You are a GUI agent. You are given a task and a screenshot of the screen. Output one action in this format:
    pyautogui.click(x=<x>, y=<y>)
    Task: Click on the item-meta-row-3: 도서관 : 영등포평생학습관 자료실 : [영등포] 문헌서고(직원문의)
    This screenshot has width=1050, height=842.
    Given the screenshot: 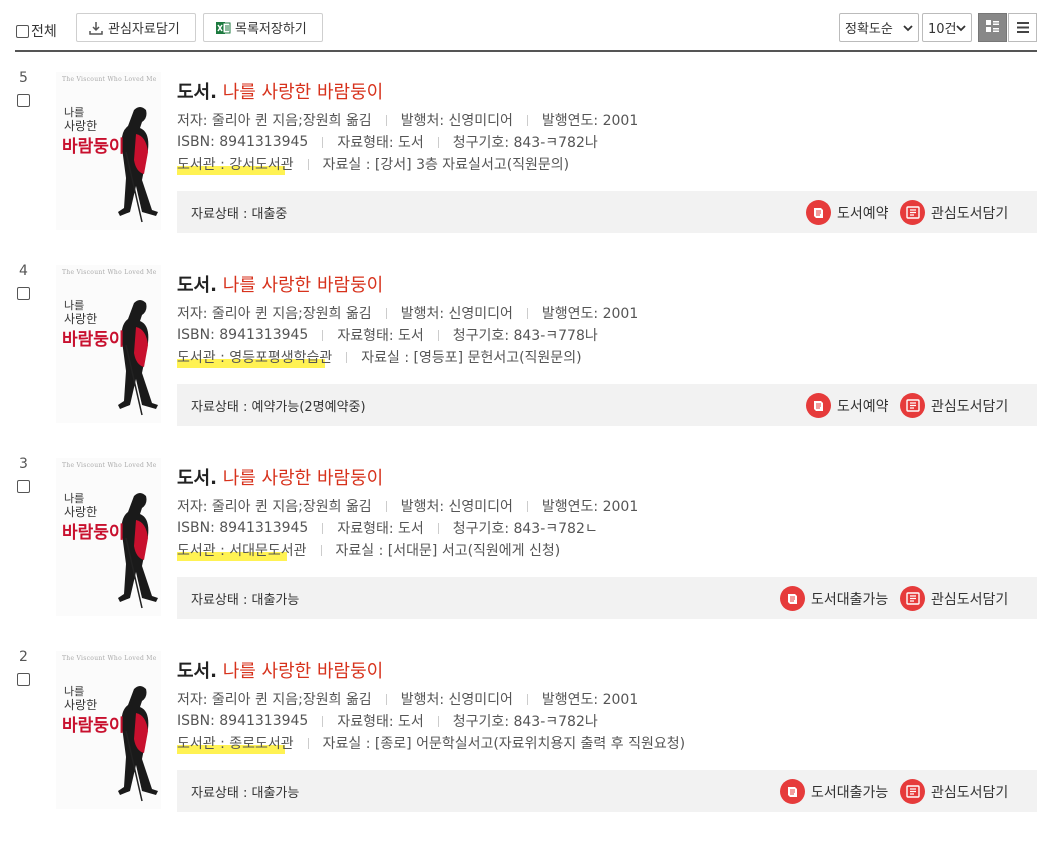 What is the action you would take?
    pyautogui.click(x=379, y=357)
    